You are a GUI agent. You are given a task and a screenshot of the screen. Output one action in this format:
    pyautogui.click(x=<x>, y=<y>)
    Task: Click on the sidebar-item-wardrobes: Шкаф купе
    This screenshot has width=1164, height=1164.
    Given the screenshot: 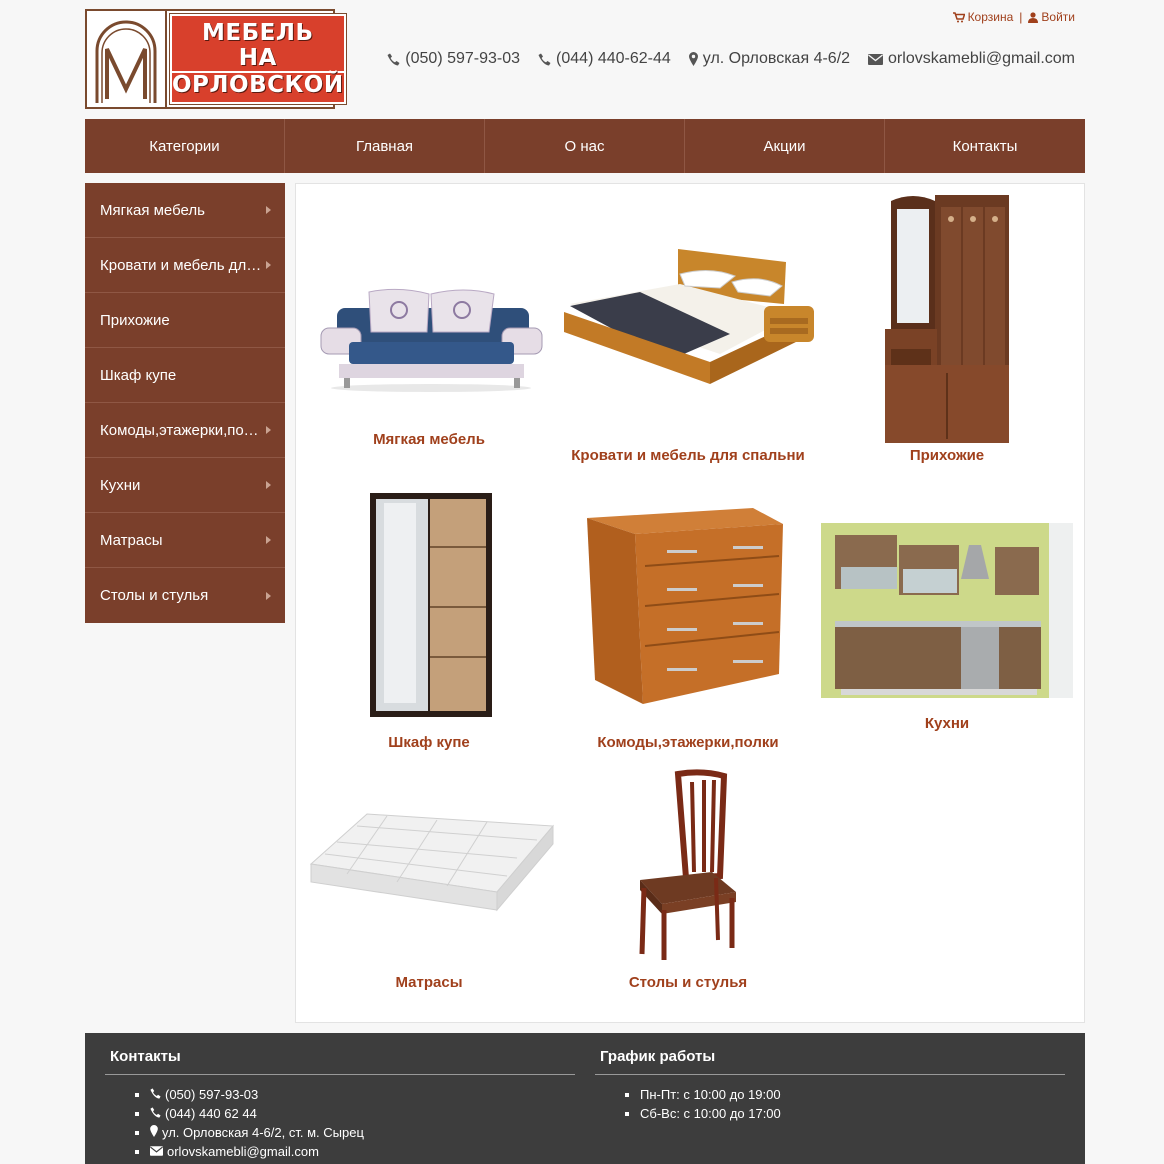 What is the action you would take?
    pyautogui.click(x=185, y=375)
    